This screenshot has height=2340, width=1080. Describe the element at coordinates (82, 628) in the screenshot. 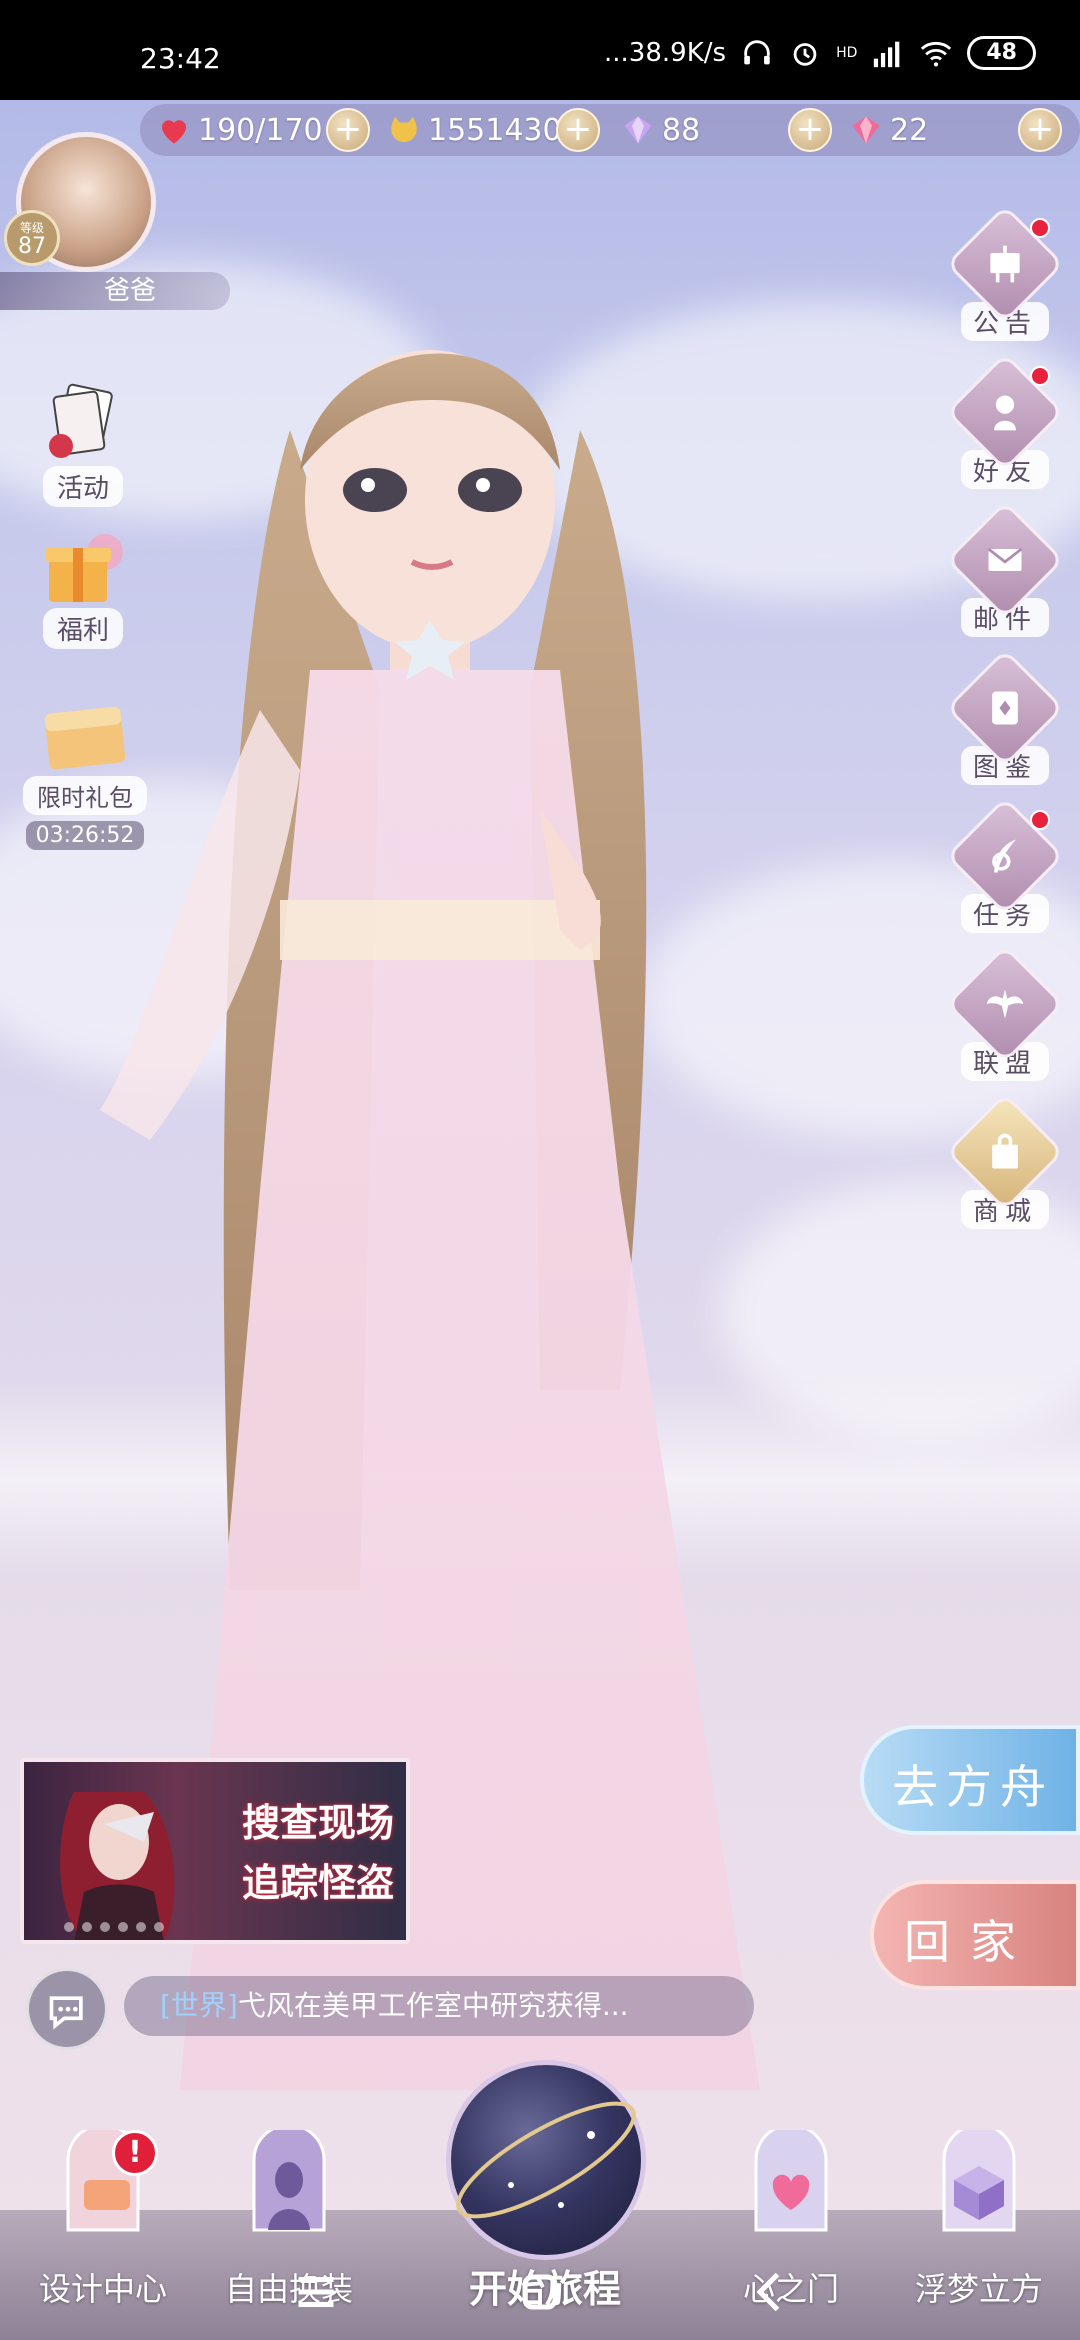

I see `welfare-label: 福利` at that location.